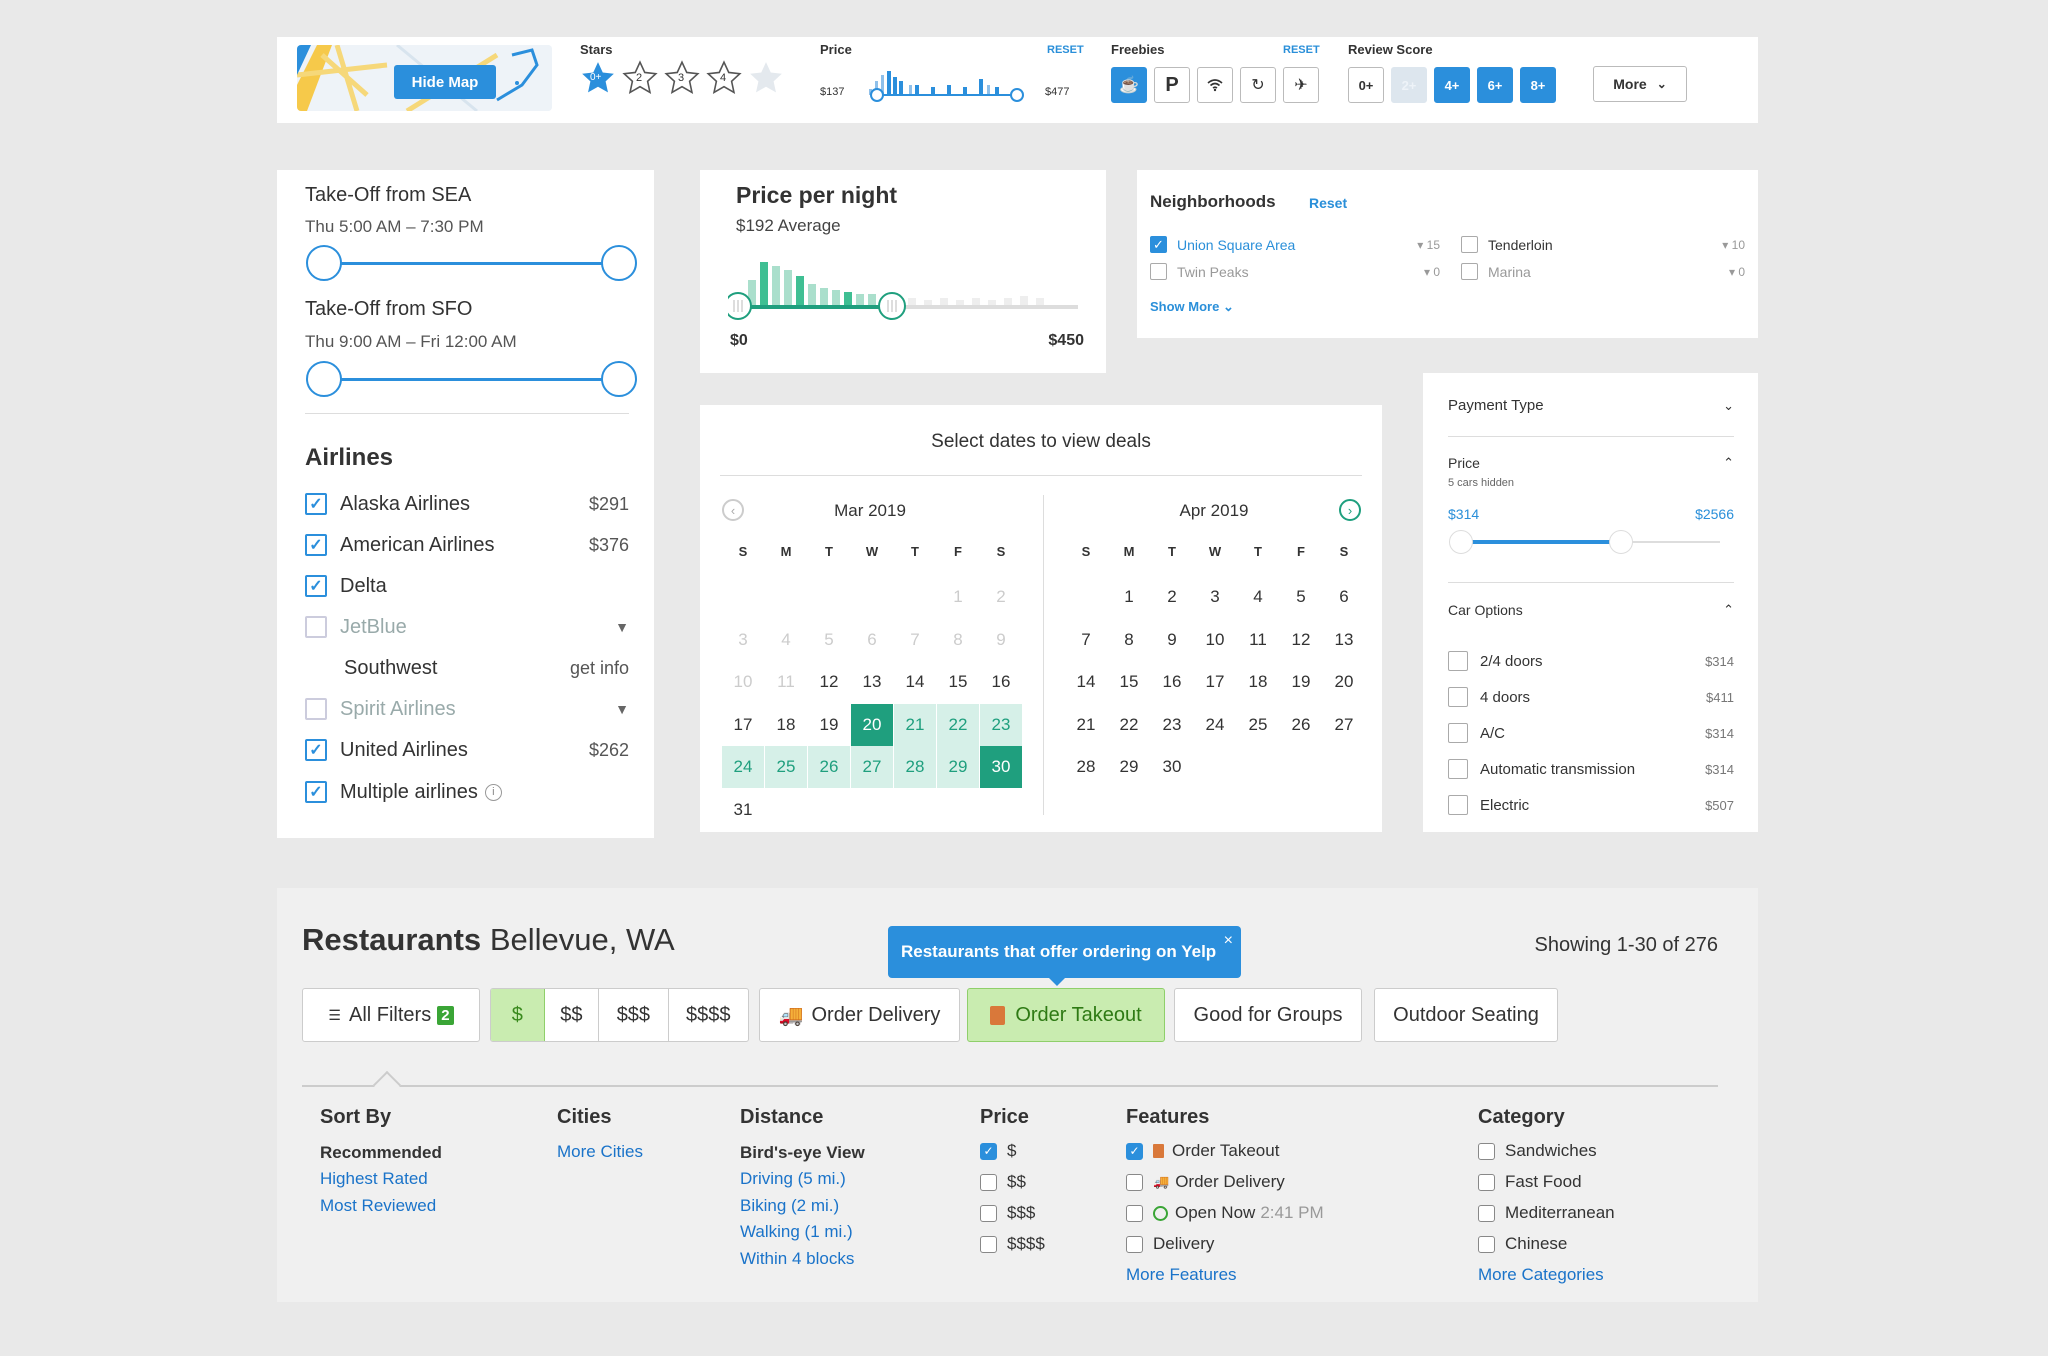  What do you see at coordinates (445, 82) in the screenshot?
I see `hide-map-button: Hide Map` at bounding box center [445, 82].